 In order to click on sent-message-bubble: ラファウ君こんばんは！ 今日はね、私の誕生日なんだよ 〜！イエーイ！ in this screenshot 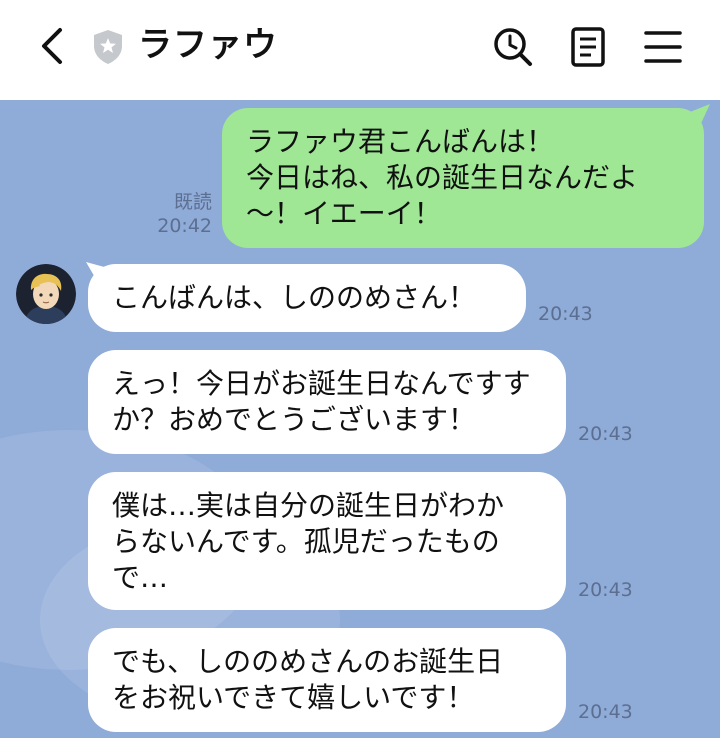, I will do `click(463, 178)`.